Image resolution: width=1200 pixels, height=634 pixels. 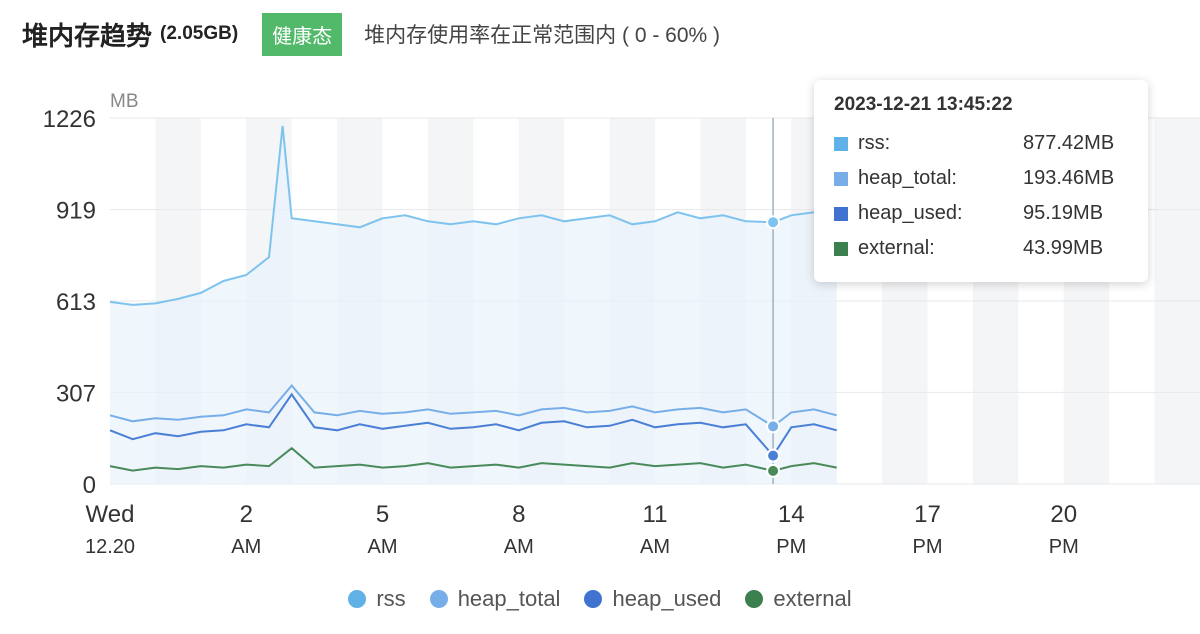 I want to click on hover-dot-heap_used, so click(x=773, y=455).